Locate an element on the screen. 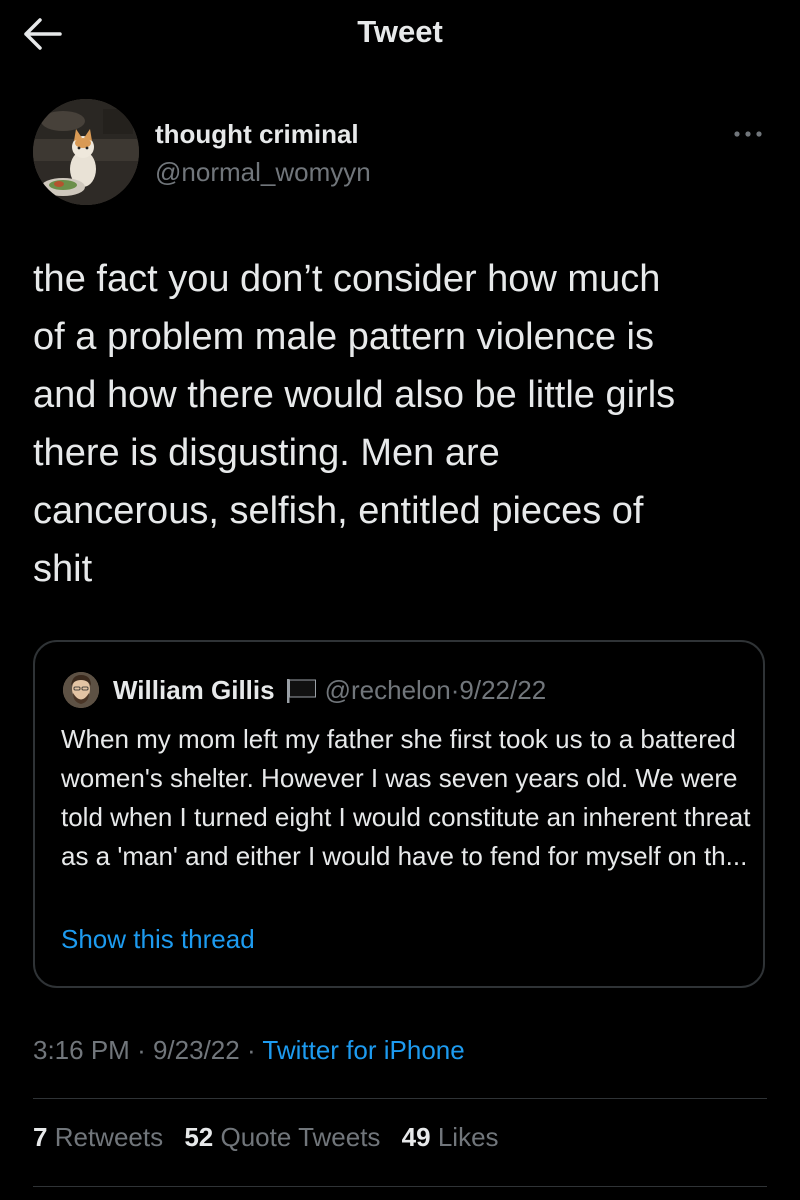 The image size is (800, 1200). author-name: thought criminal is located at coordinates (257, 134).